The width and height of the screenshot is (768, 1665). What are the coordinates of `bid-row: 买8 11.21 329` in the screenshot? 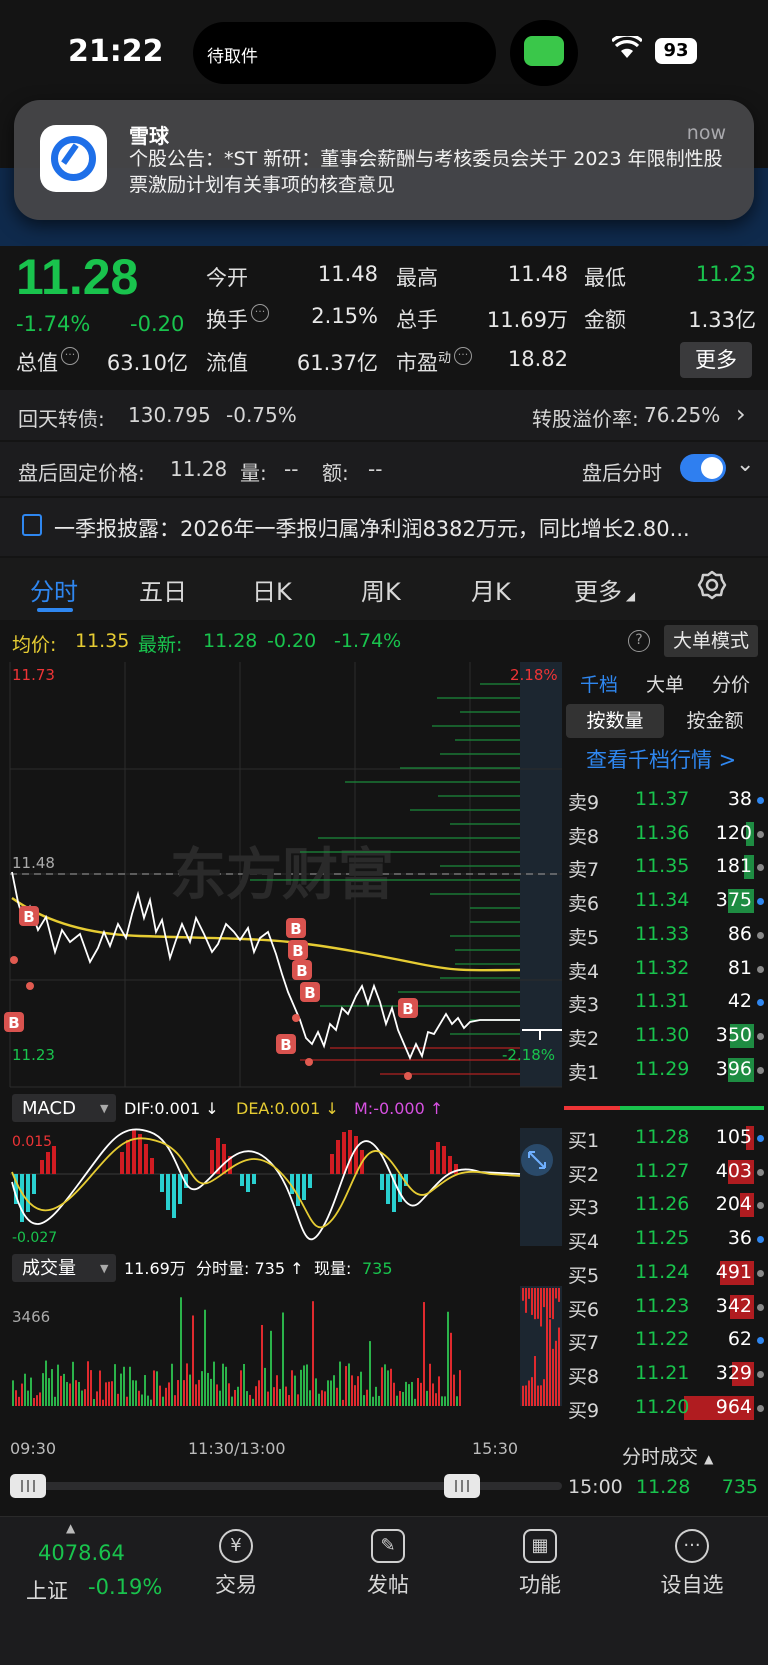 It's located at (666, 1373).